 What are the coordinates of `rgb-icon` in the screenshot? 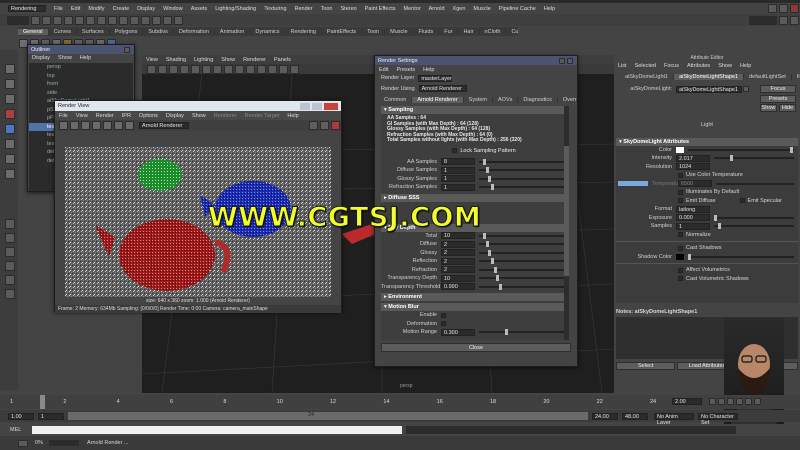 It's located at (118, 125).